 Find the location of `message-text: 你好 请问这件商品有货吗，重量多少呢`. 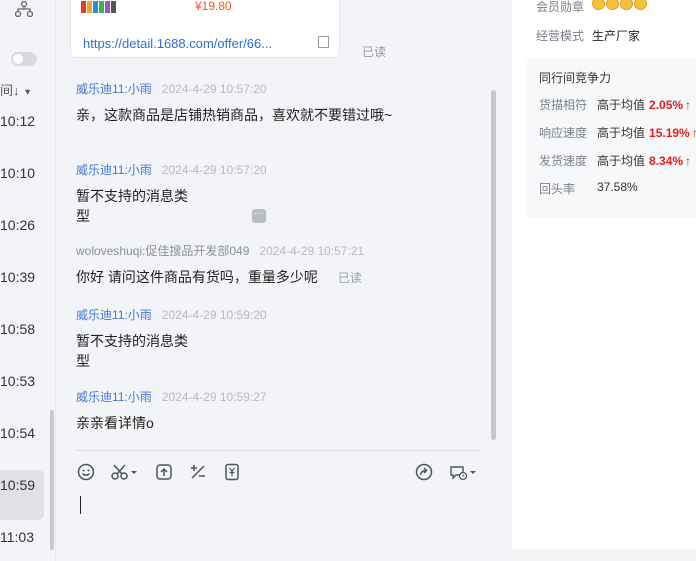

message-text: 你好 请问这件商品有货吗，重量多少呢 is located at coordinates (197, 277).